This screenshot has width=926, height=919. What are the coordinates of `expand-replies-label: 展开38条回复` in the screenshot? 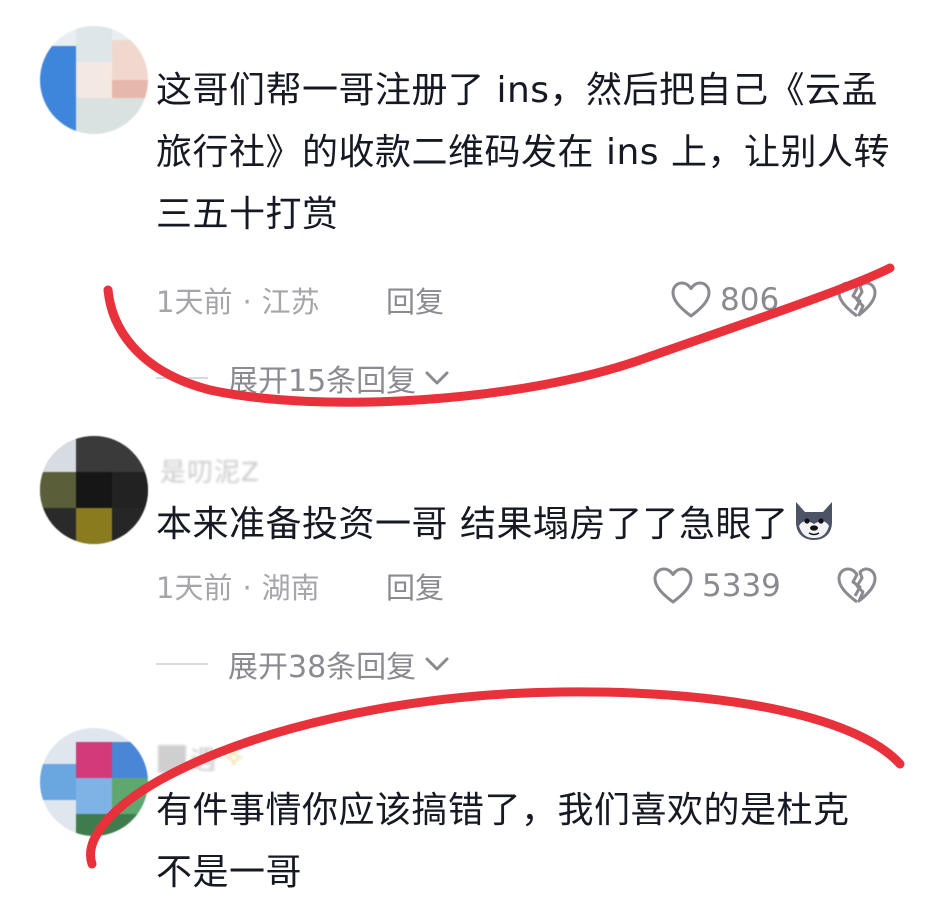 It's located at (322, 667).